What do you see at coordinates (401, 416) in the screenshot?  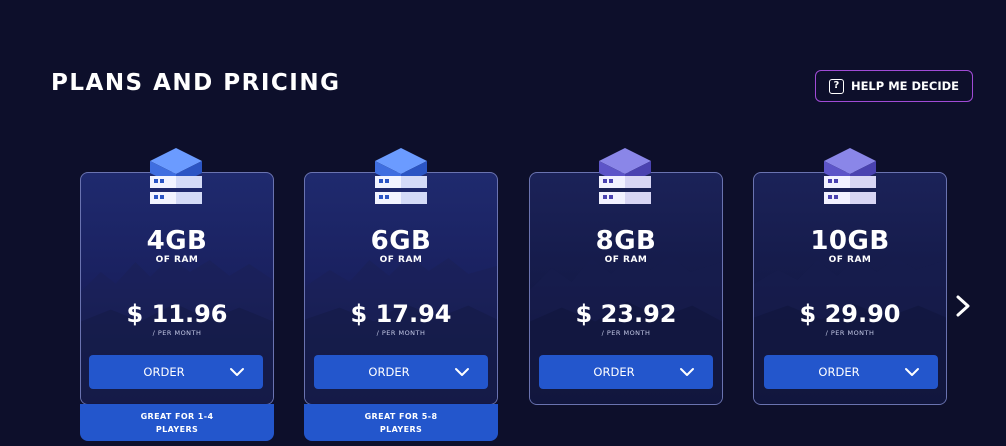 I see `badge-line-1: GREAT FOR 5-8` at bounding box center [401, 416].